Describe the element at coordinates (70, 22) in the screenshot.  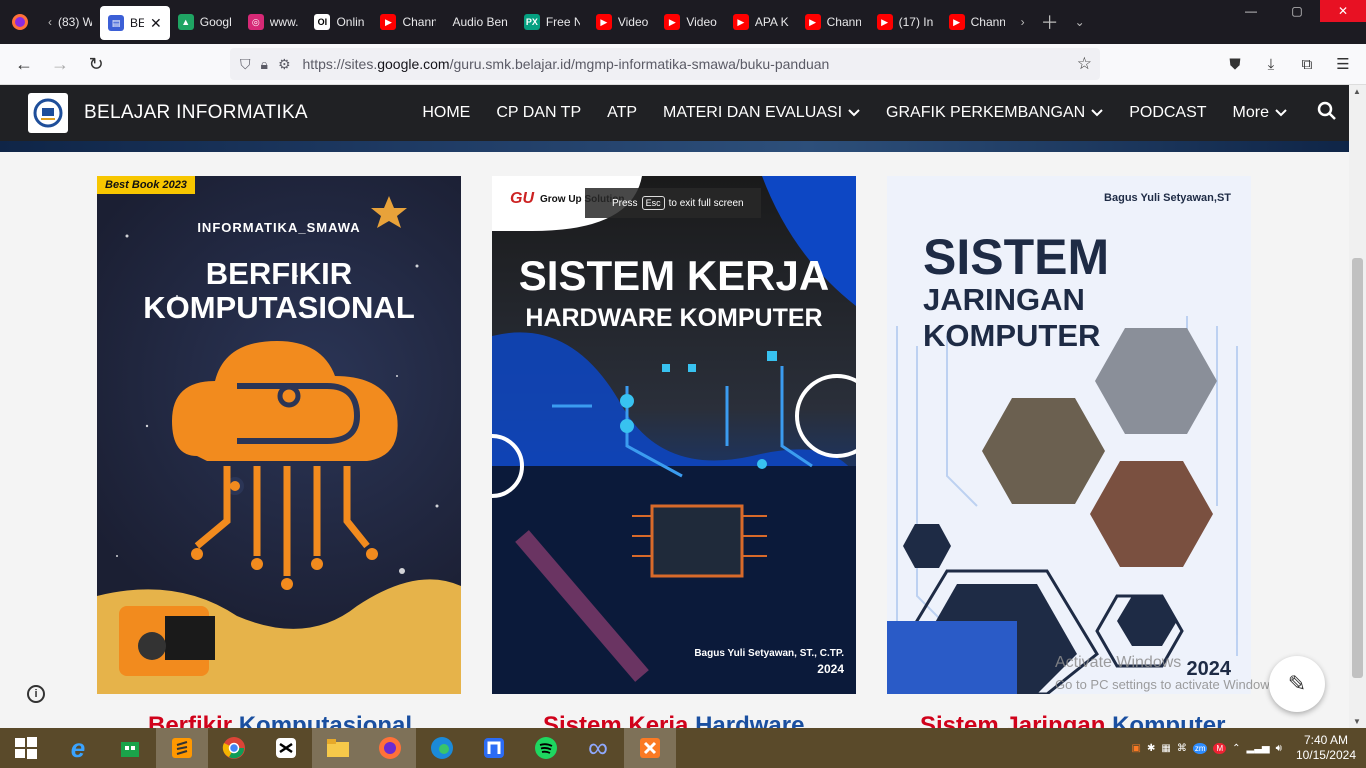
I see `tab-0: ‹ (83) W` at that location.